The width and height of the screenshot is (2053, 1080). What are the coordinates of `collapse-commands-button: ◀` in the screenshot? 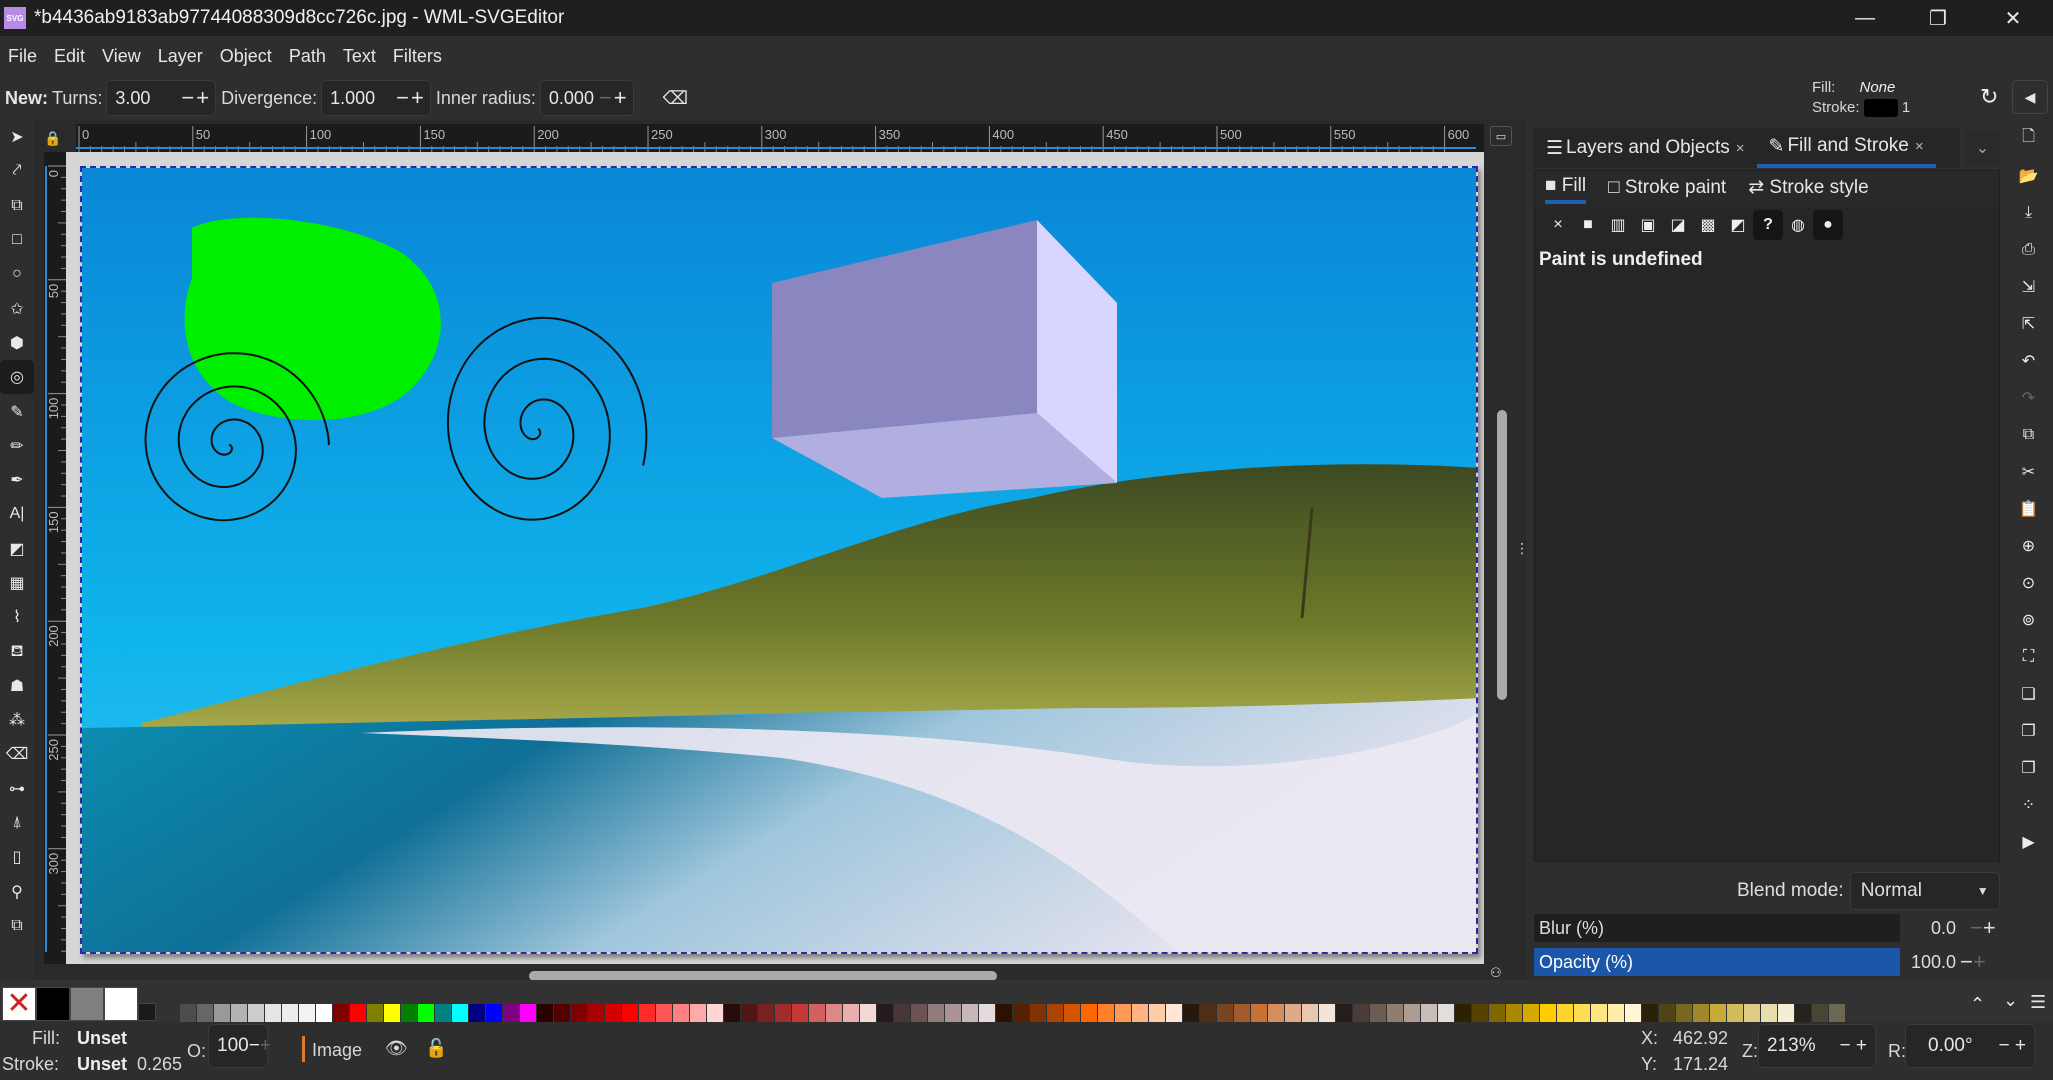 It's located at (2030, 97).